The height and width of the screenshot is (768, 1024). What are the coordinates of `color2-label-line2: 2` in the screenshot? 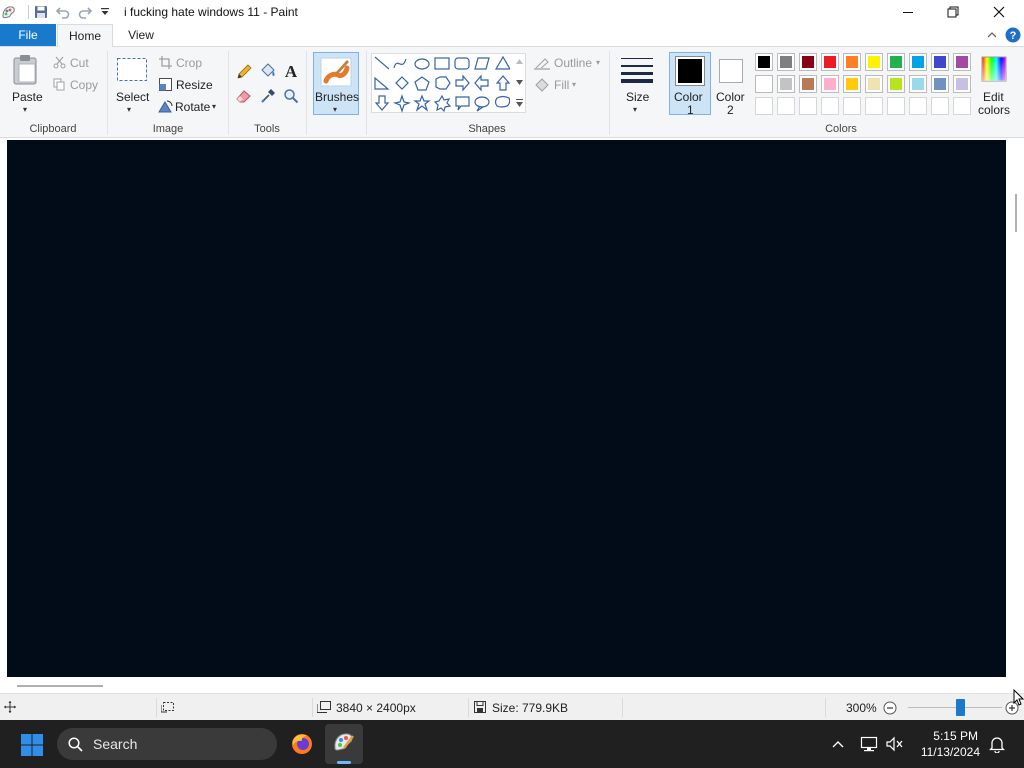 It's located at (730, 110).